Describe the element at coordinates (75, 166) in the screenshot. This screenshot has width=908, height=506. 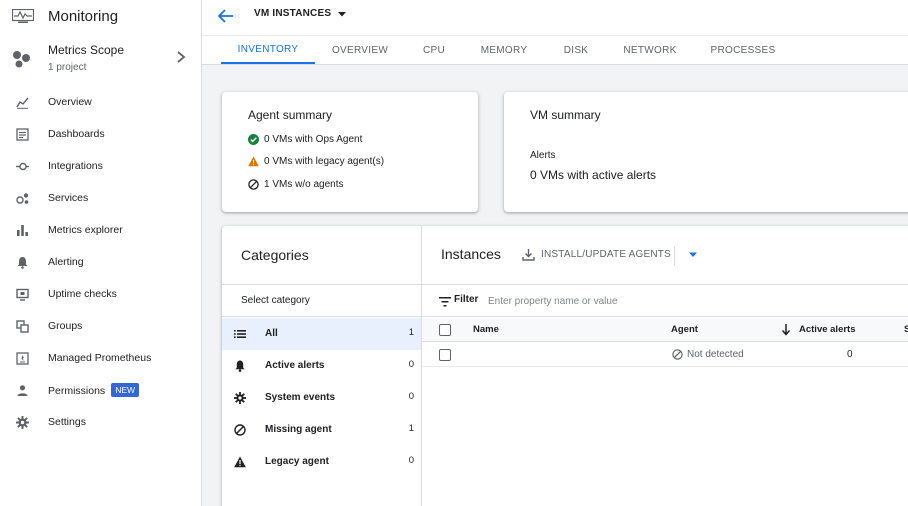
I see `sidebar-item-label: Integrations` at that location.